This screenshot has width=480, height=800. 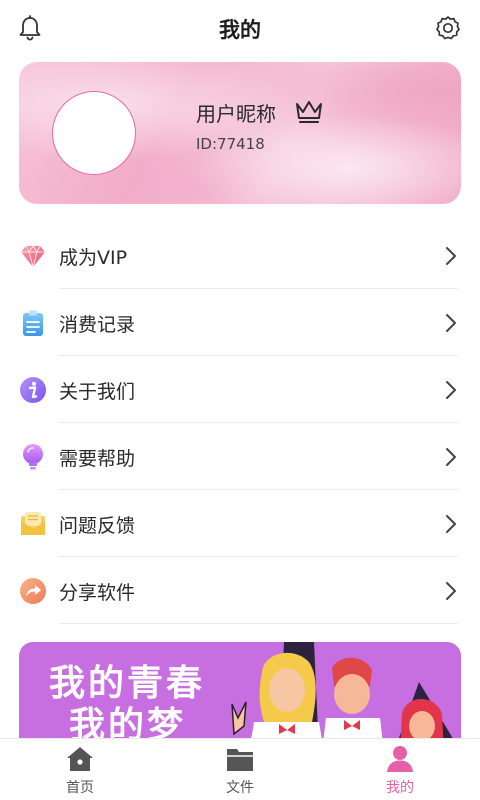 What do you see at coordinates (448, 28) in the screenshot?
I see `gear-icon` at bounding box center [448, 28].